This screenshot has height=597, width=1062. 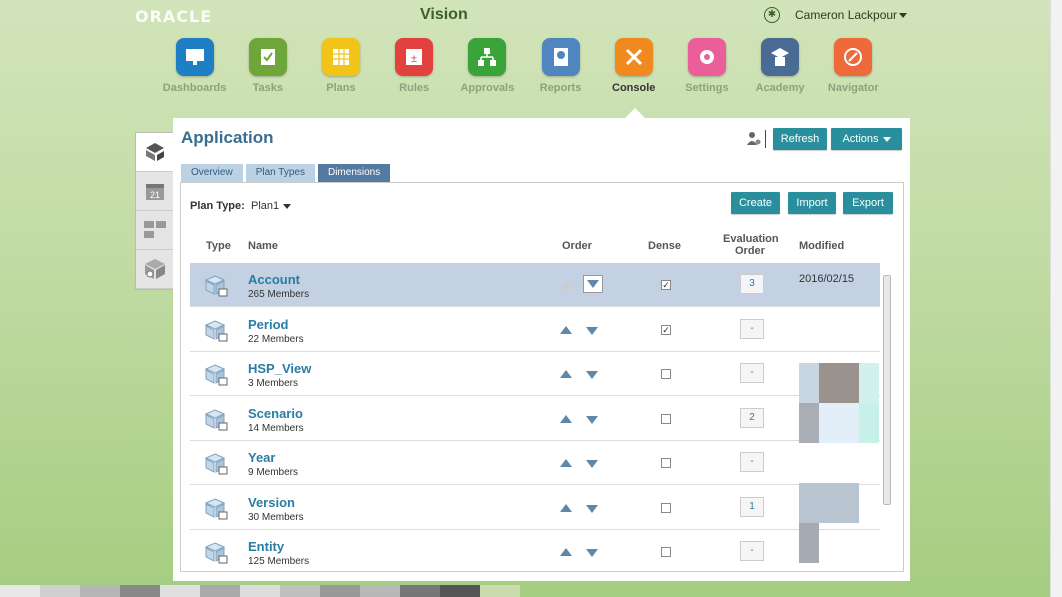 I want to click on approvals-icon, so click(x=487, y=57).